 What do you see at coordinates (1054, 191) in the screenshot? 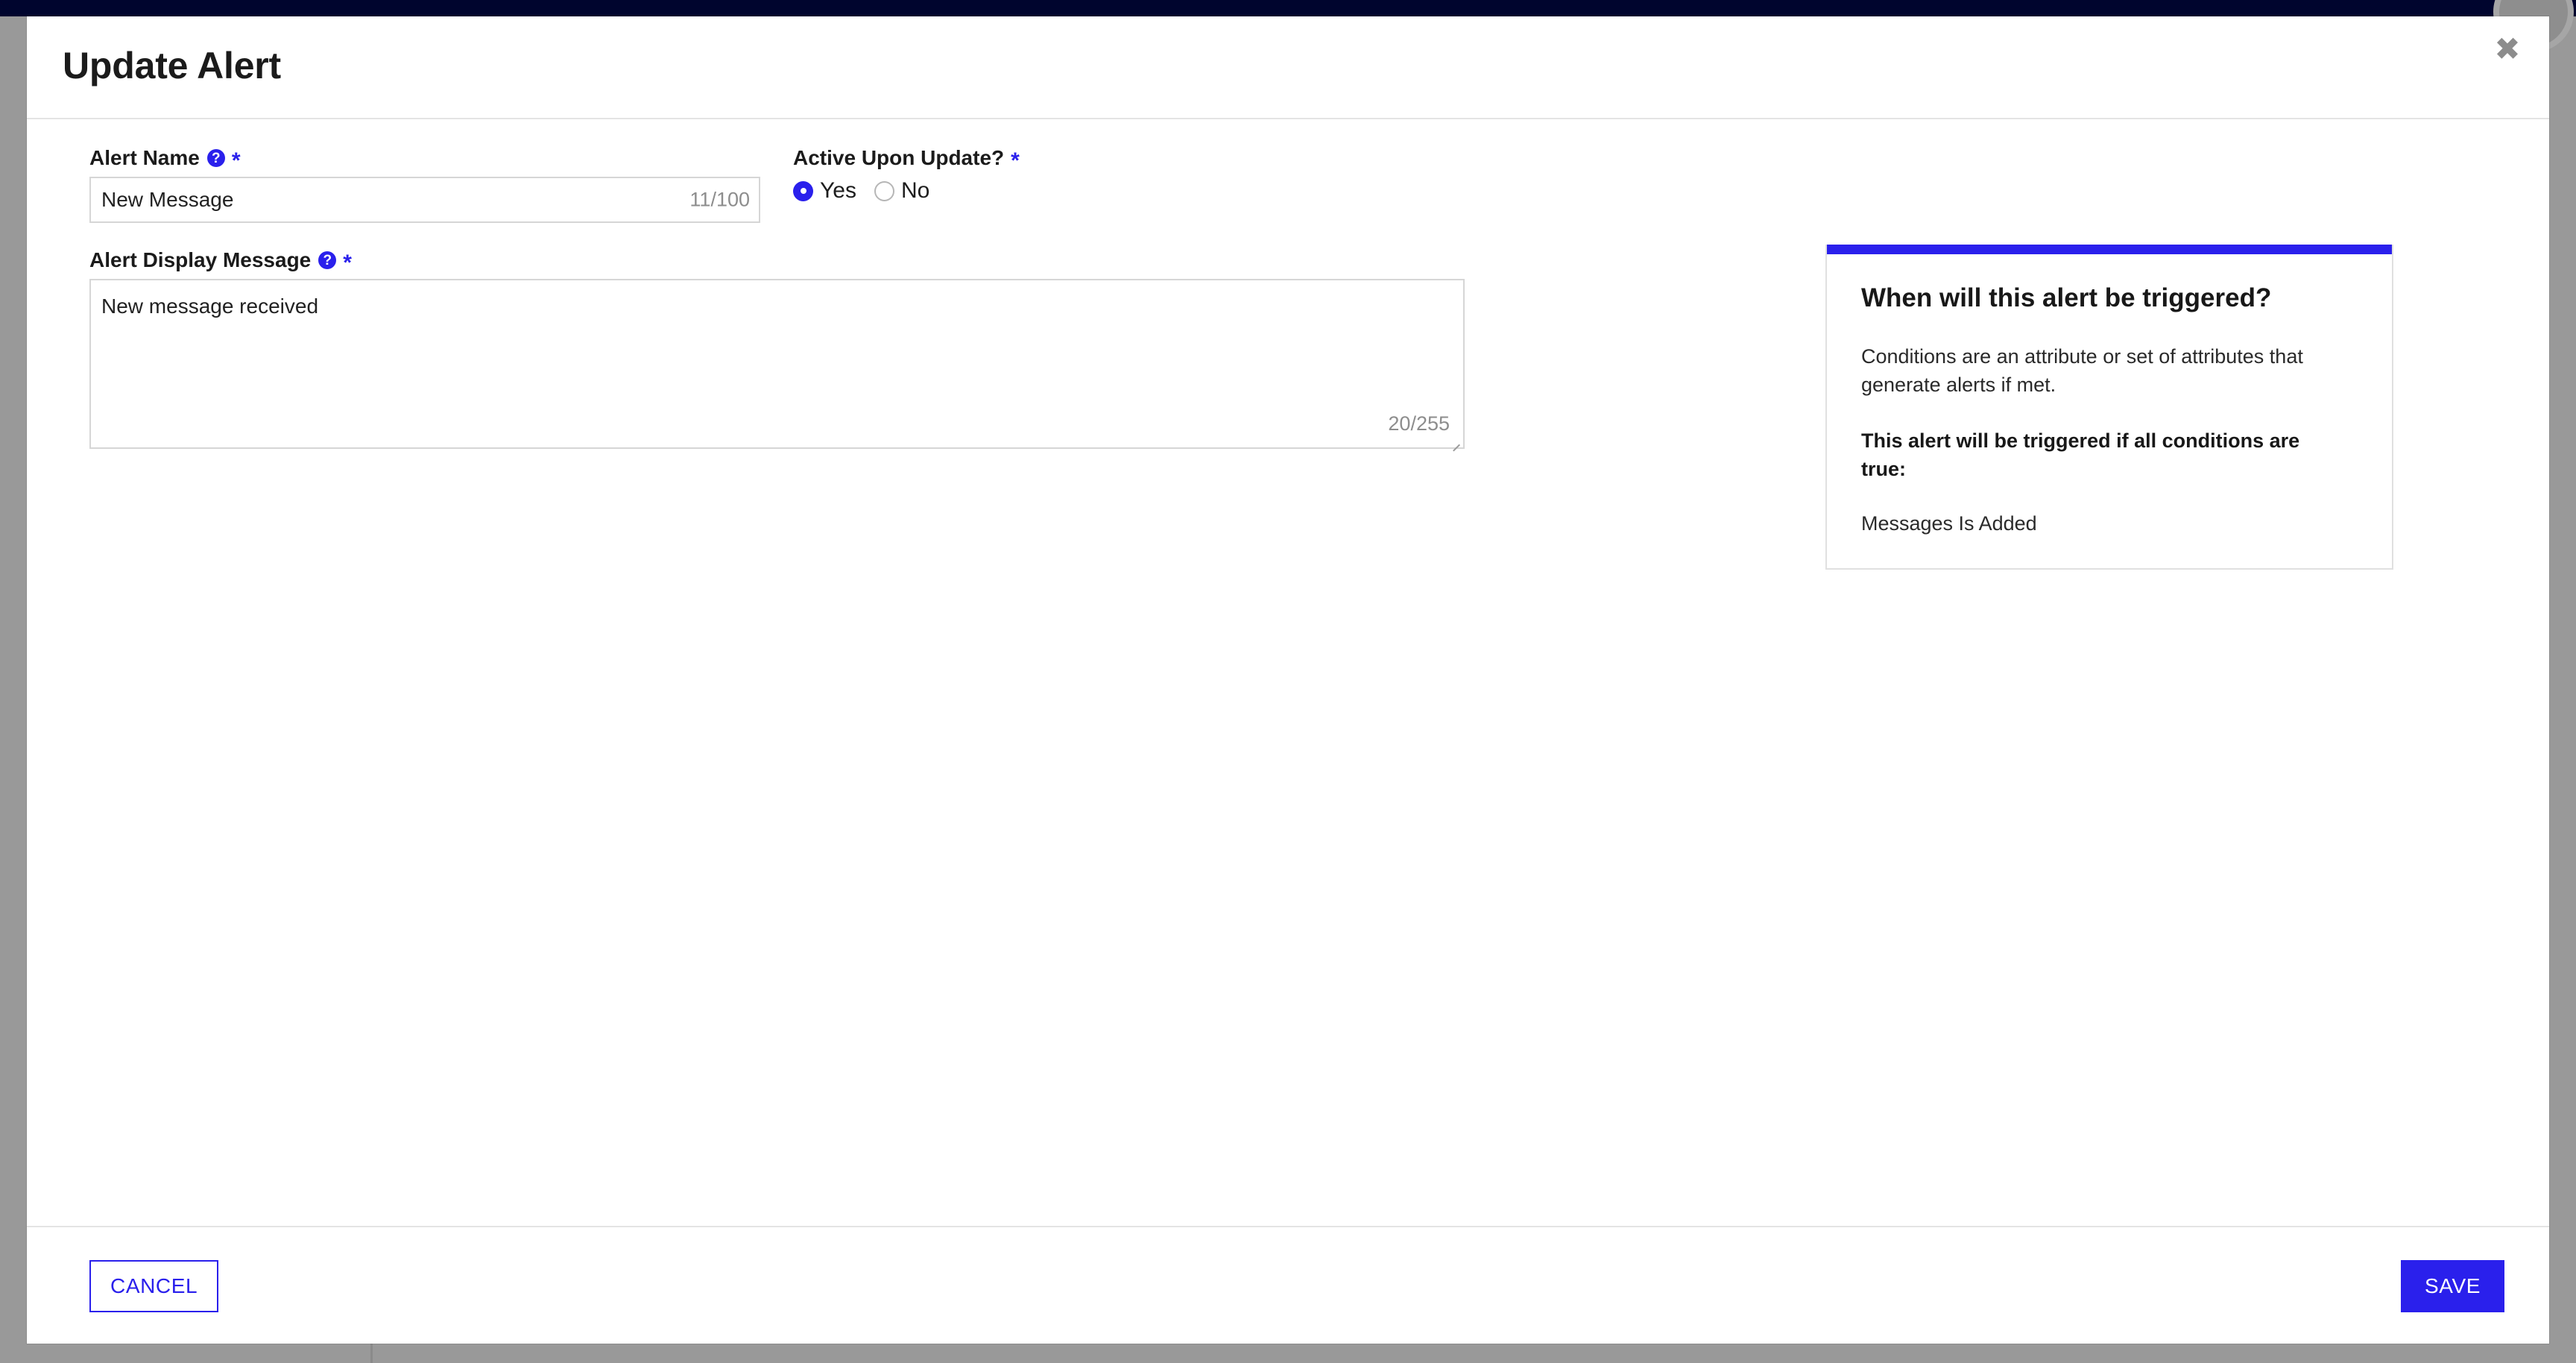
I see `radio-row: Yes No` at bounding box center [1054, 191].